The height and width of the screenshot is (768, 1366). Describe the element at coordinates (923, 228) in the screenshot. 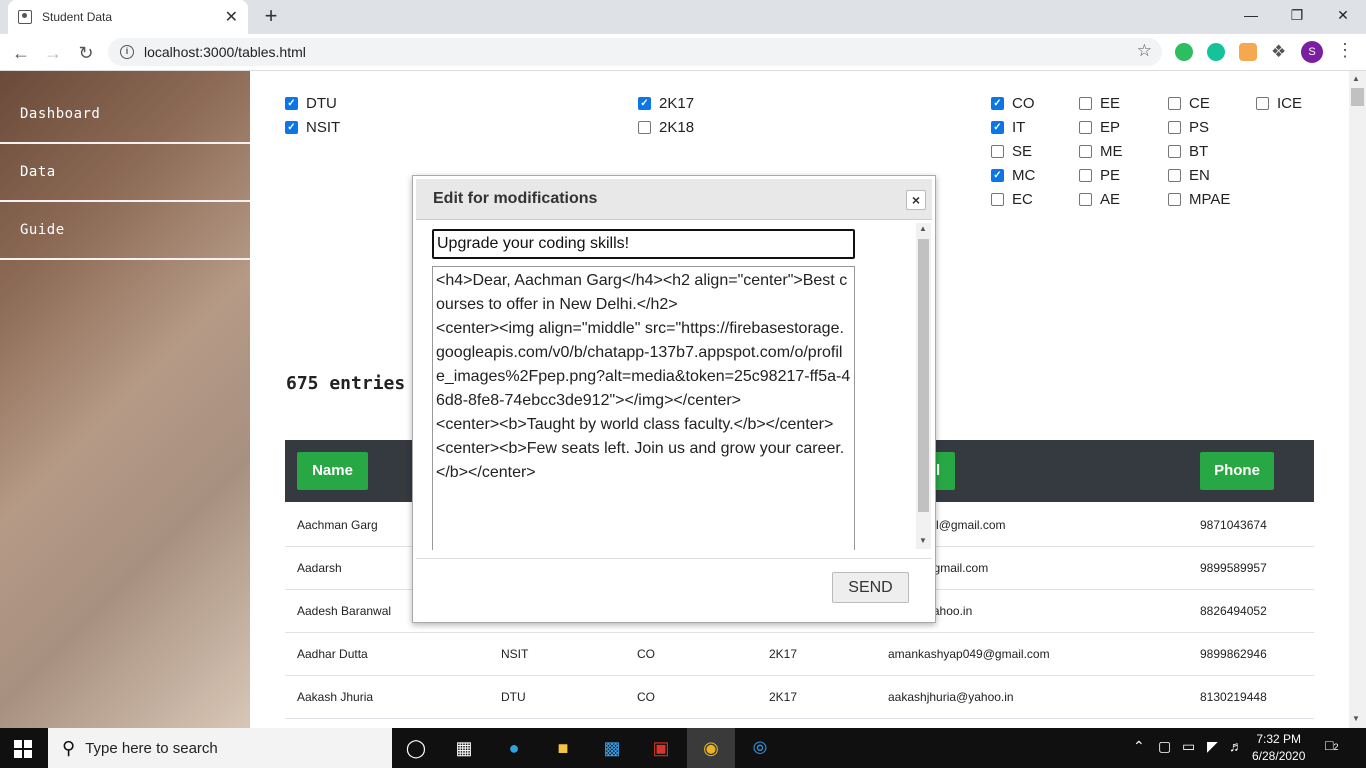

I see `modal-scroll-up-icon: ▲` at that location.